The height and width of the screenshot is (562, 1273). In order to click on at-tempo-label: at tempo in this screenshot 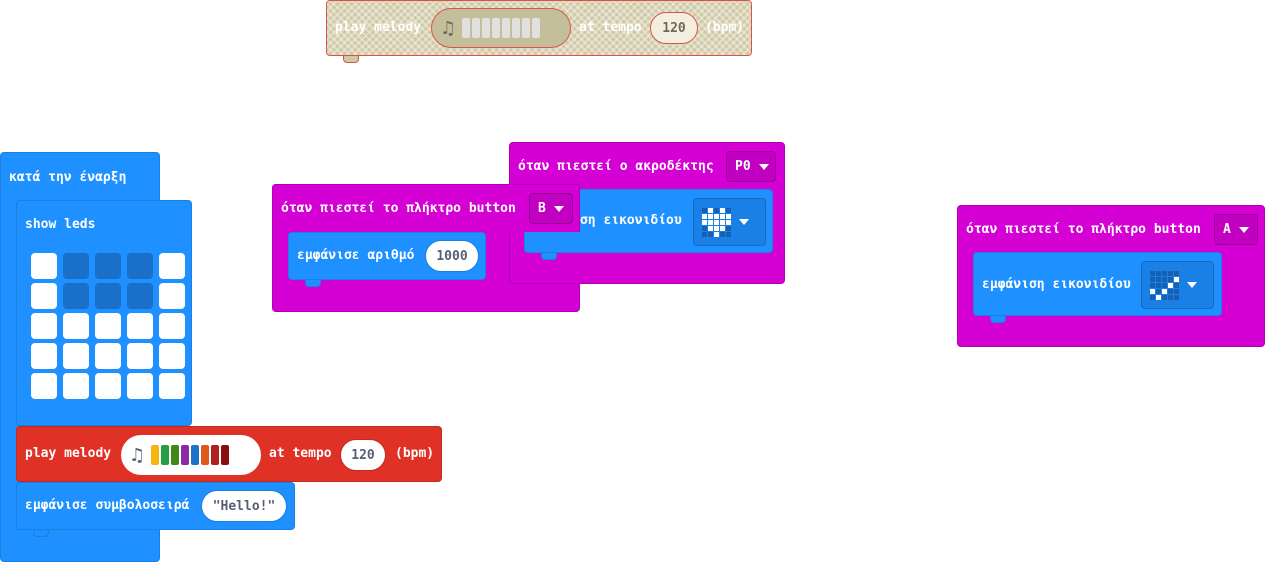, I will do `click(300, 453)`.